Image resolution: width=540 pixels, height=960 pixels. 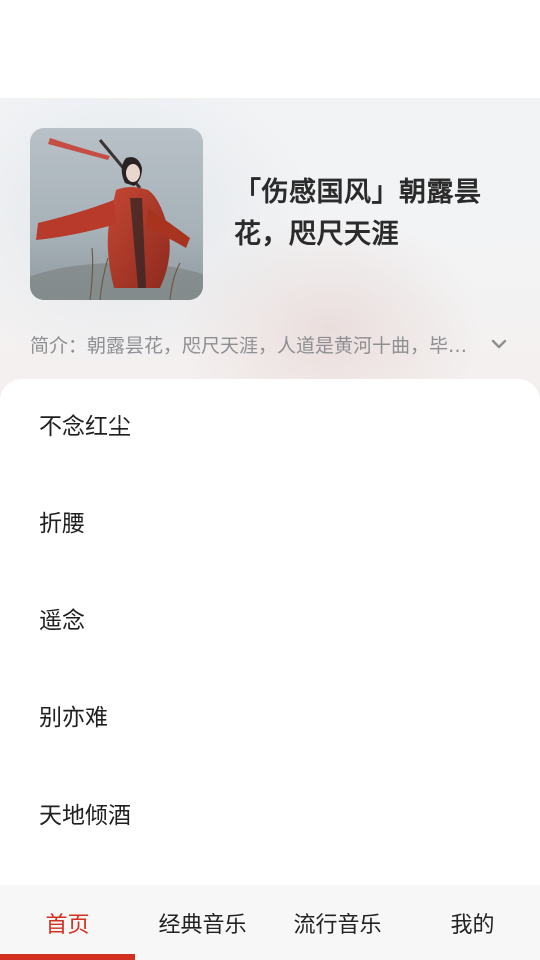 I want to click on tab-classic-music: 经典音乐, so click(x=202, y=922).